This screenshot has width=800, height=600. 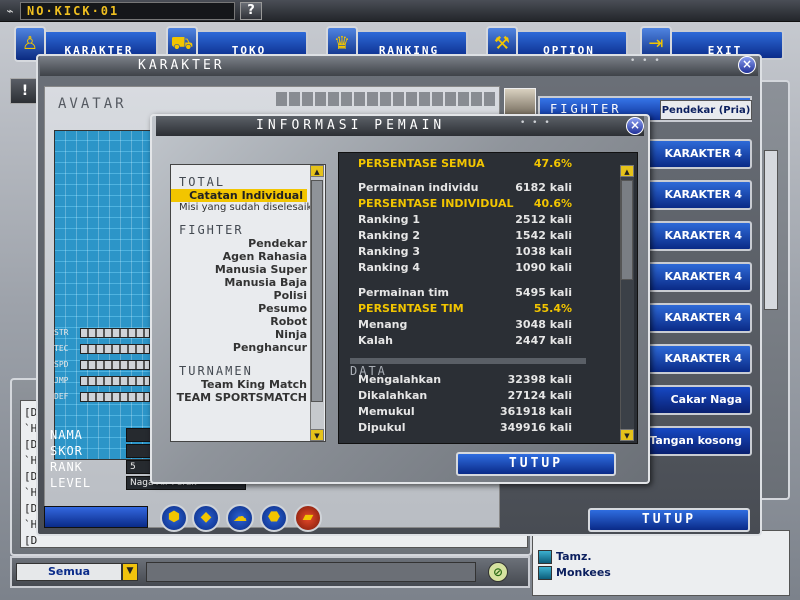 What do you see at coordinates (61, 332) in the screenshot?
I see `stat-label: STR` at bounding box center [61, 332].